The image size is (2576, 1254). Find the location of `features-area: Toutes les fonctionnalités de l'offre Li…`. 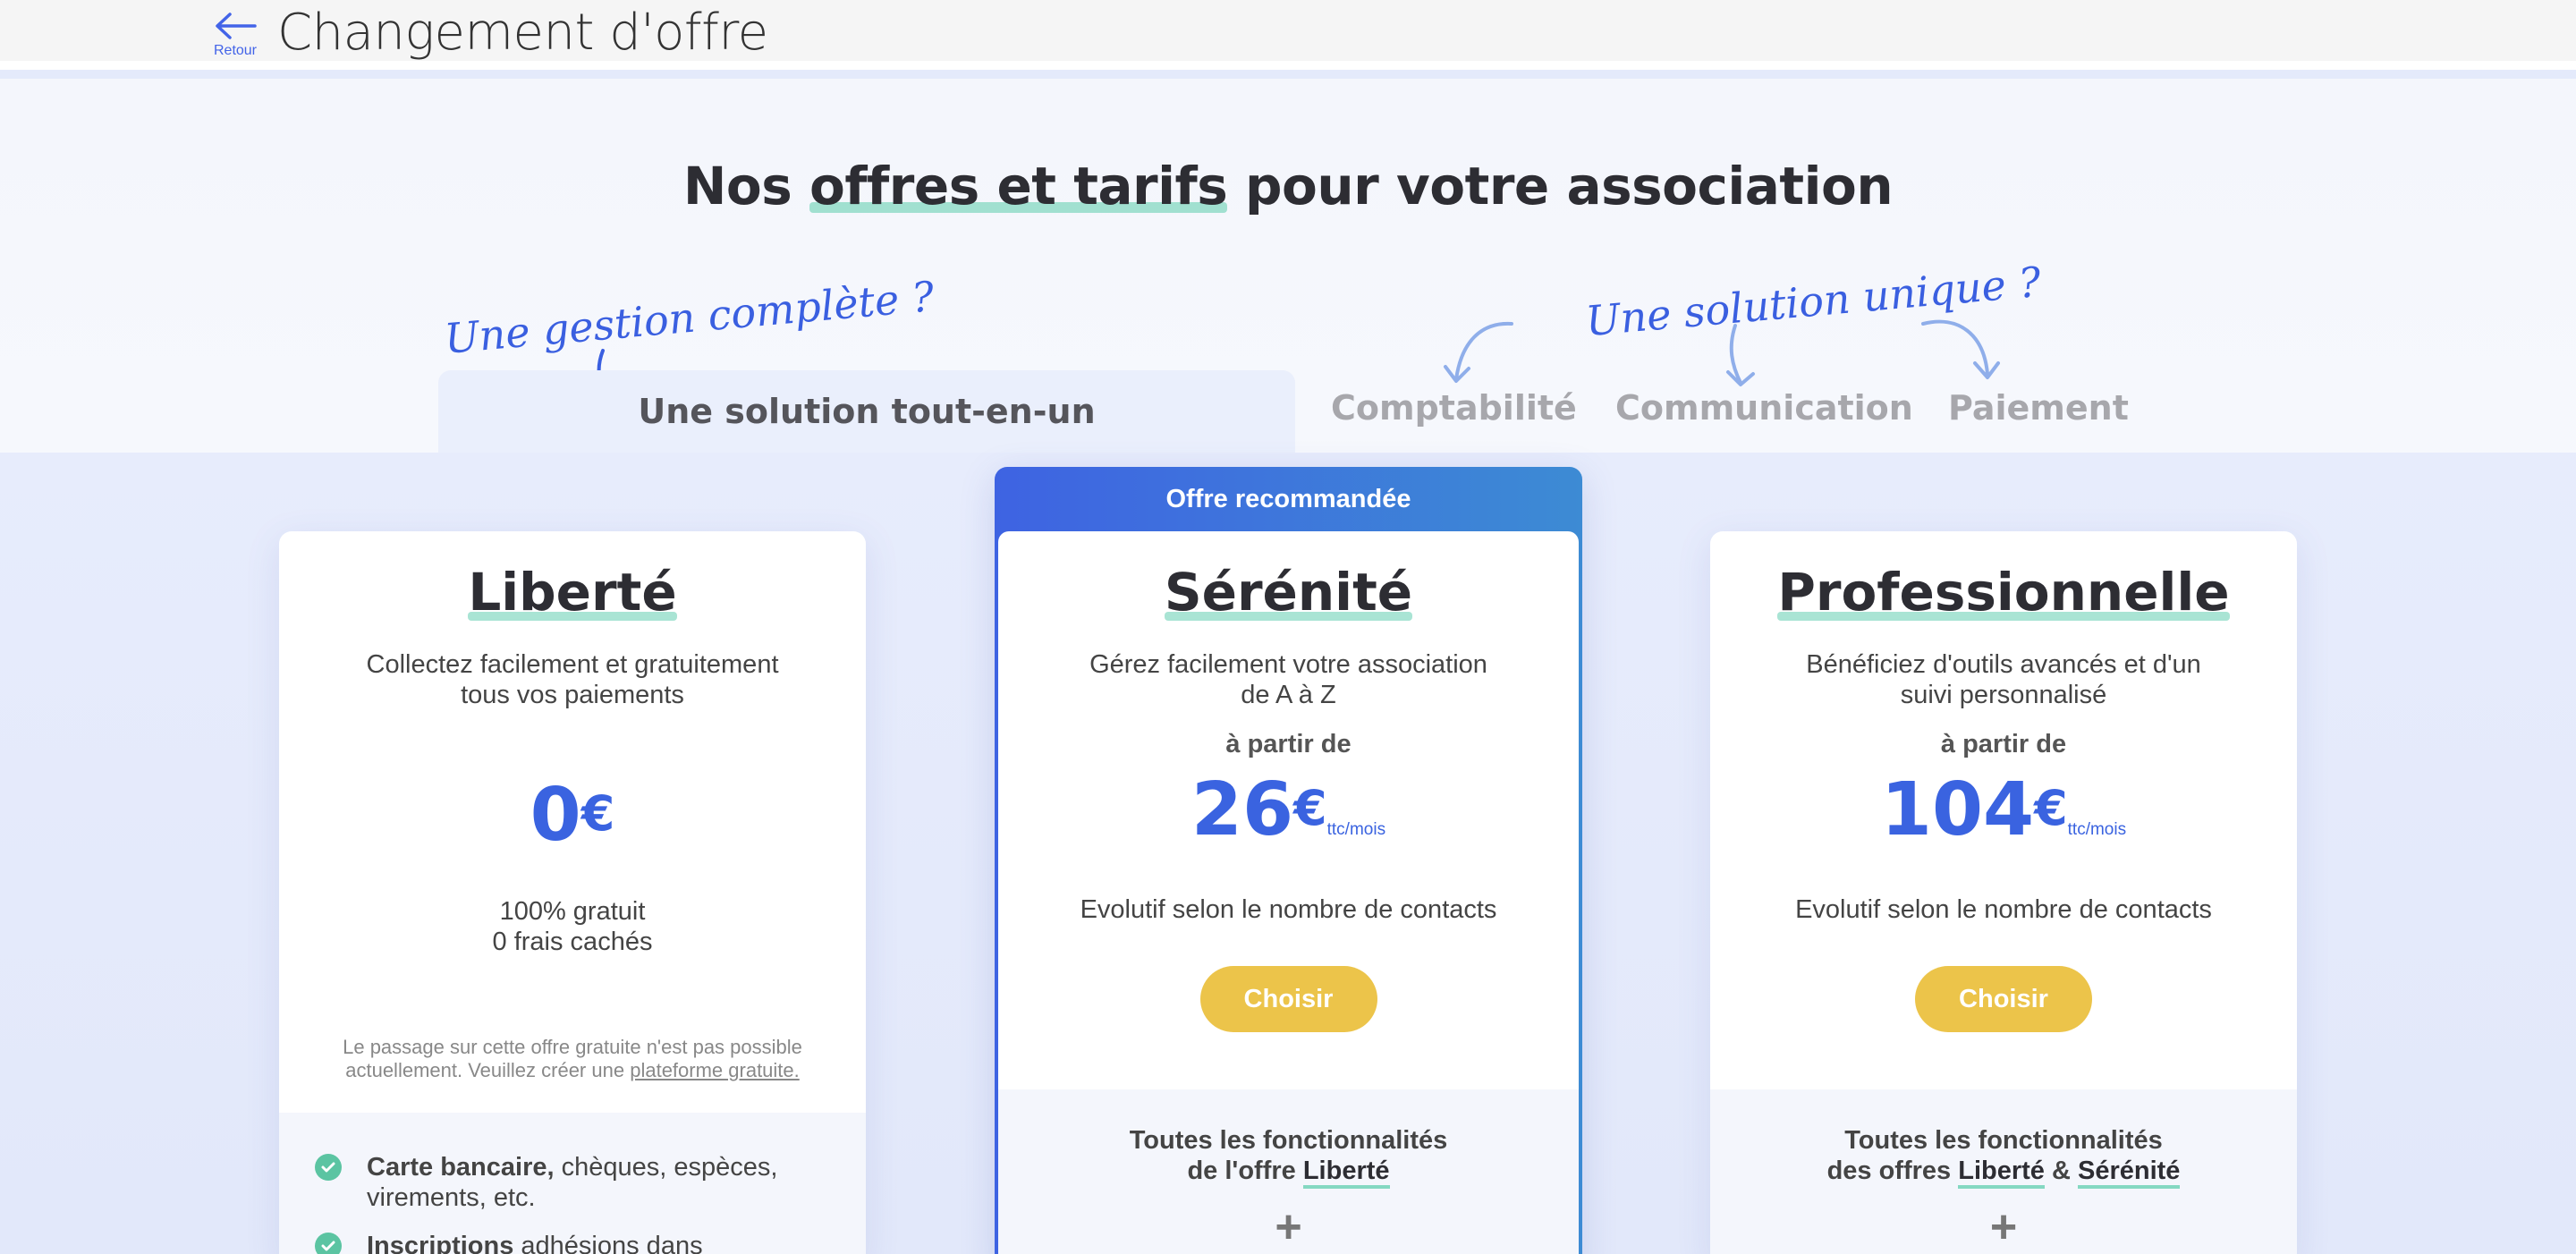

features-area: Toutes les fonctionnalités de l'offre Li… is located at coordinates (1288, 1171).